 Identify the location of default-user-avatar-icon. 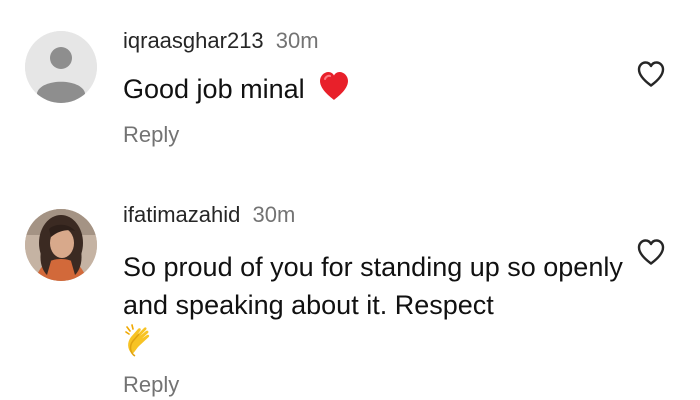
(61, 67).